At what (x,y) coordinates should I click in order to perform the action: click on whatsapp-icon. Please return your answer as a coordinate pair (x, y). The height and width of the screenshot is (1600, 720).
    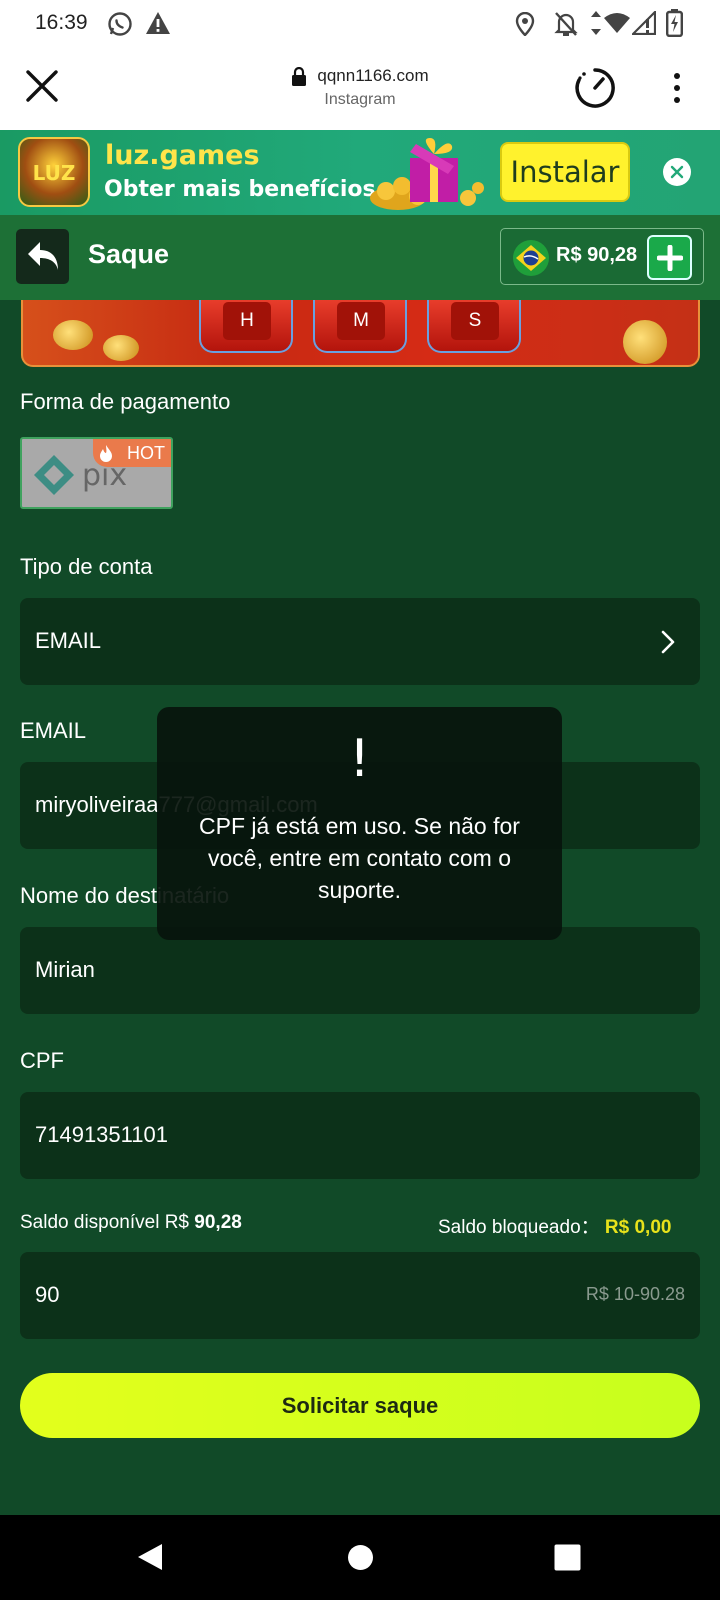
    Looking at the image, I should click on (120, 24).